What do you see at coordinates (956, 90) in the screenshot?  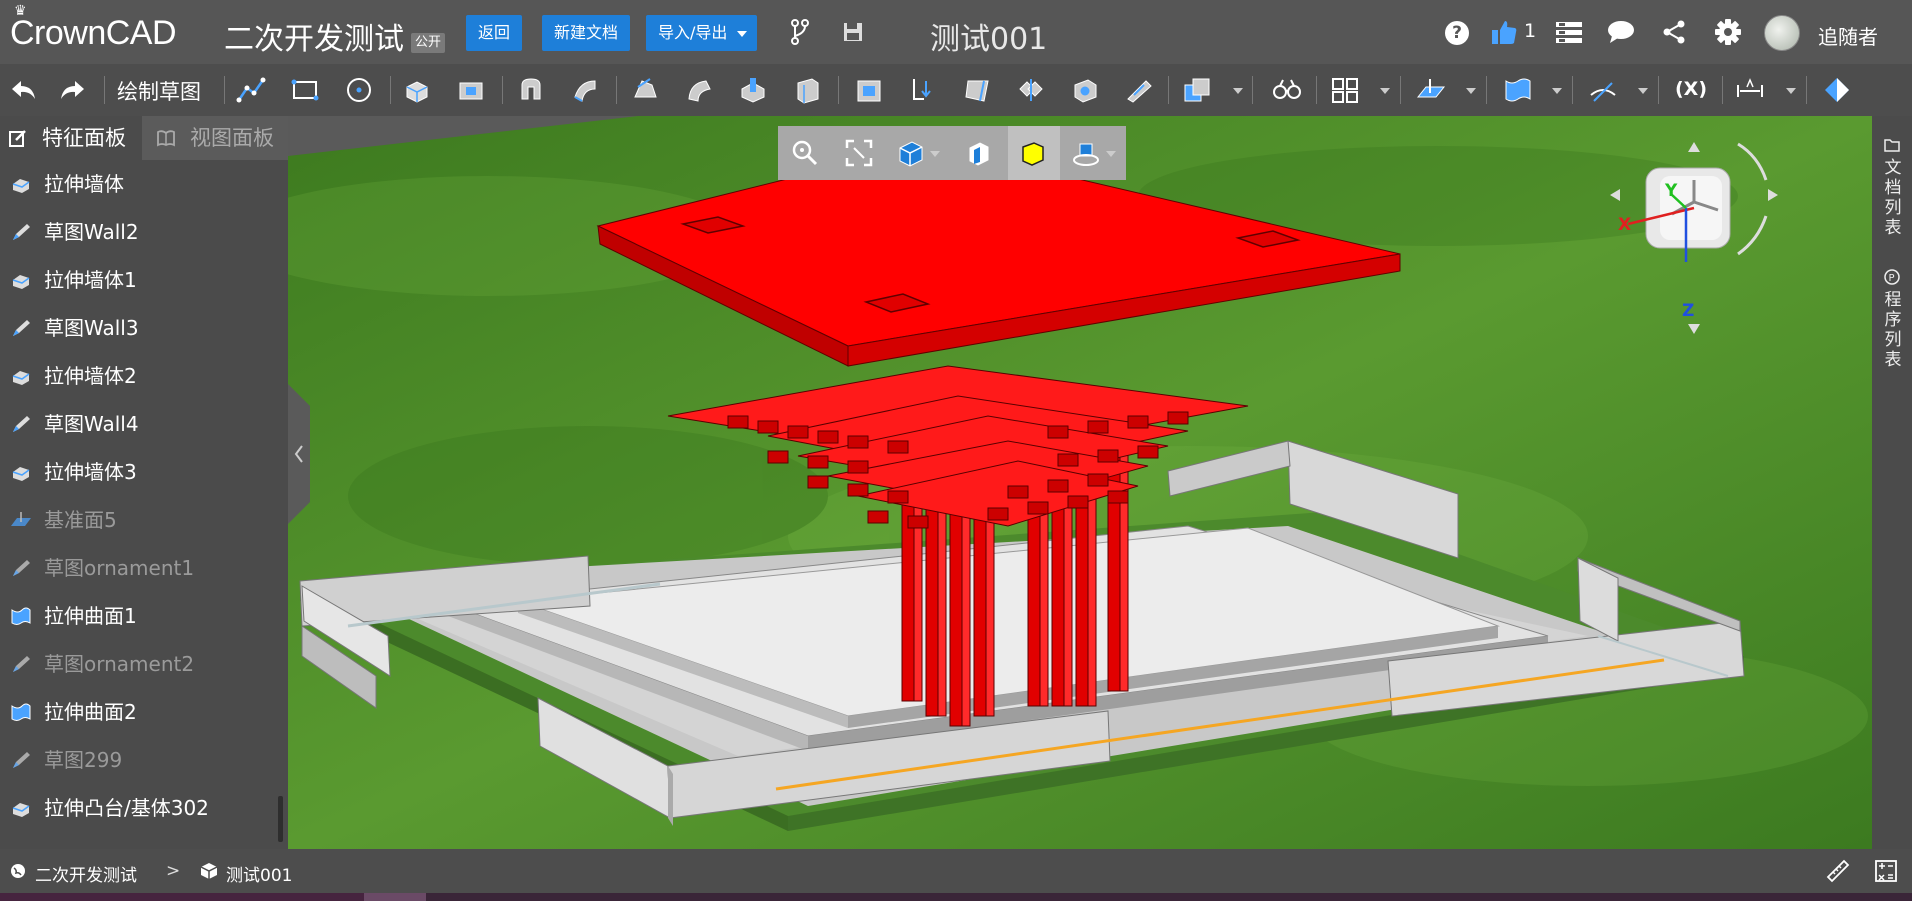 I see `feature-toolbar: 绘制草图 (X)` at bounding box center [956, 90].